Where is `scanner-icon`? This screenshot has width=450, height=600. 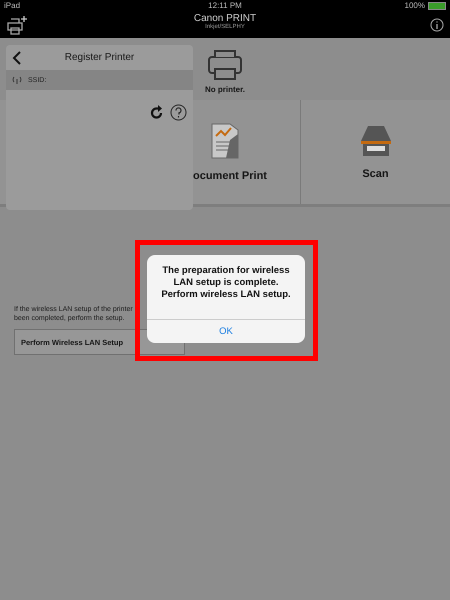
scanner-icon is located at coordinates (375, 141).